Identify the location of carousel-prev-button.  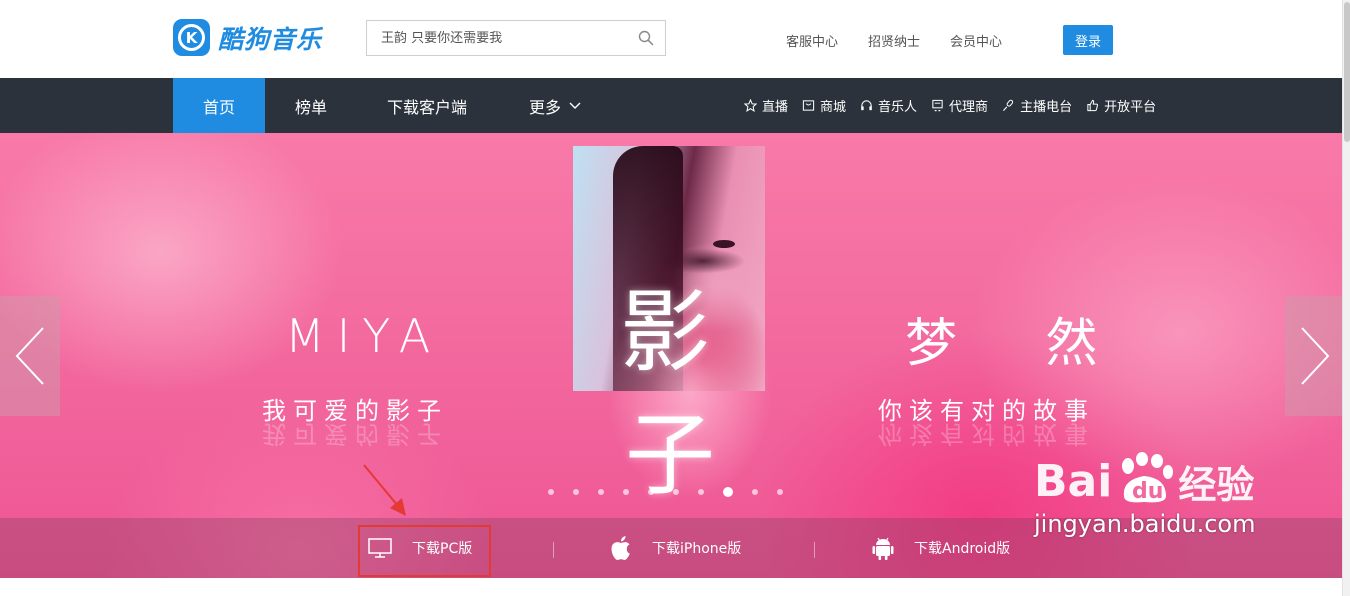
(30, 356).